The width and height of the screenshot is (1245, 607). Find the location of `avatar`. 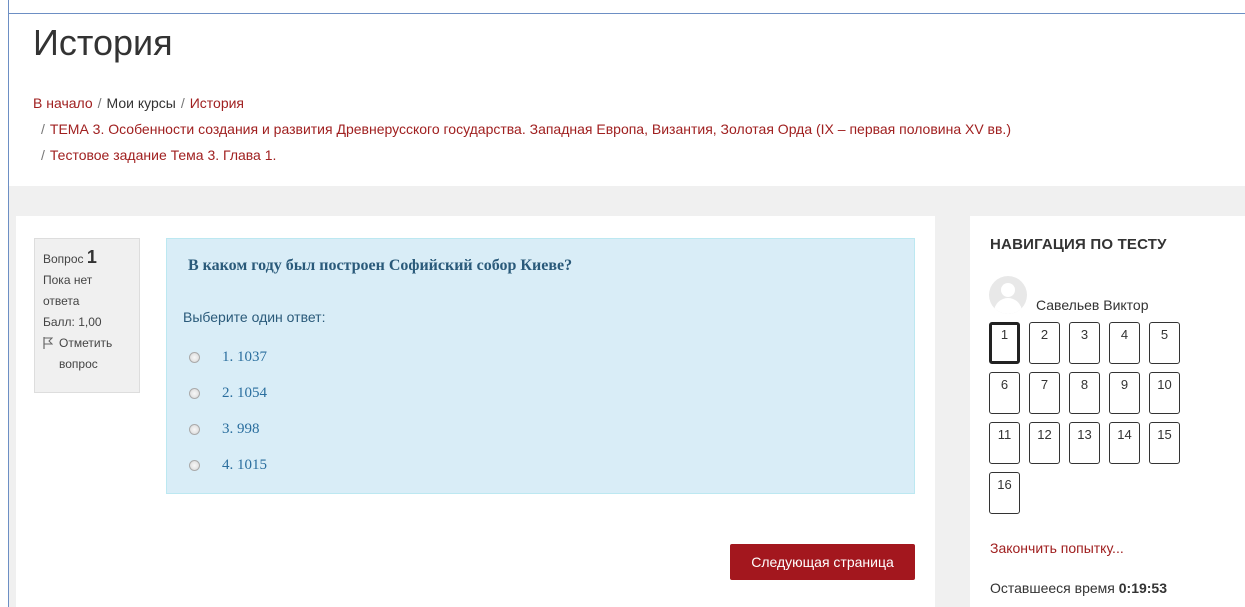

avatar is located at coordinates (1008, 295).